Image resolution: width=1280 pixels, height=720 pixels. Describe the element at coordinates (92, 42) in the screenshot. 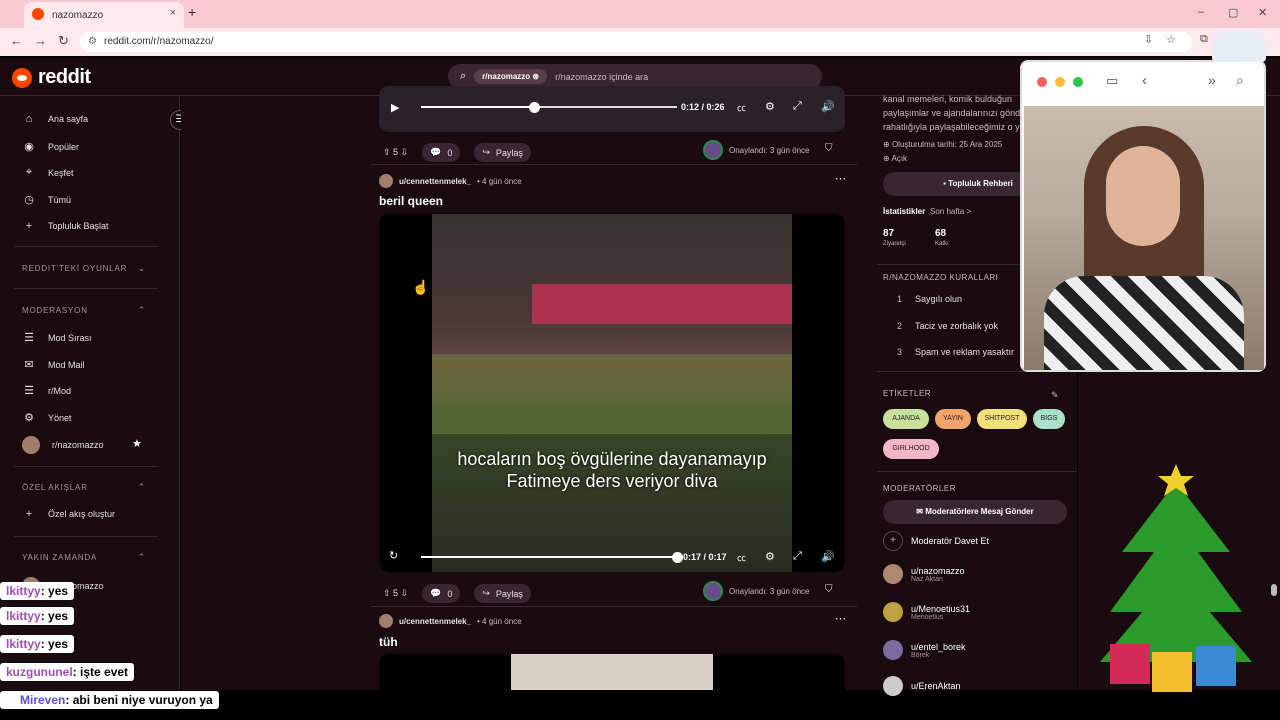

I see `site-info-icon: ⚙` at that location.